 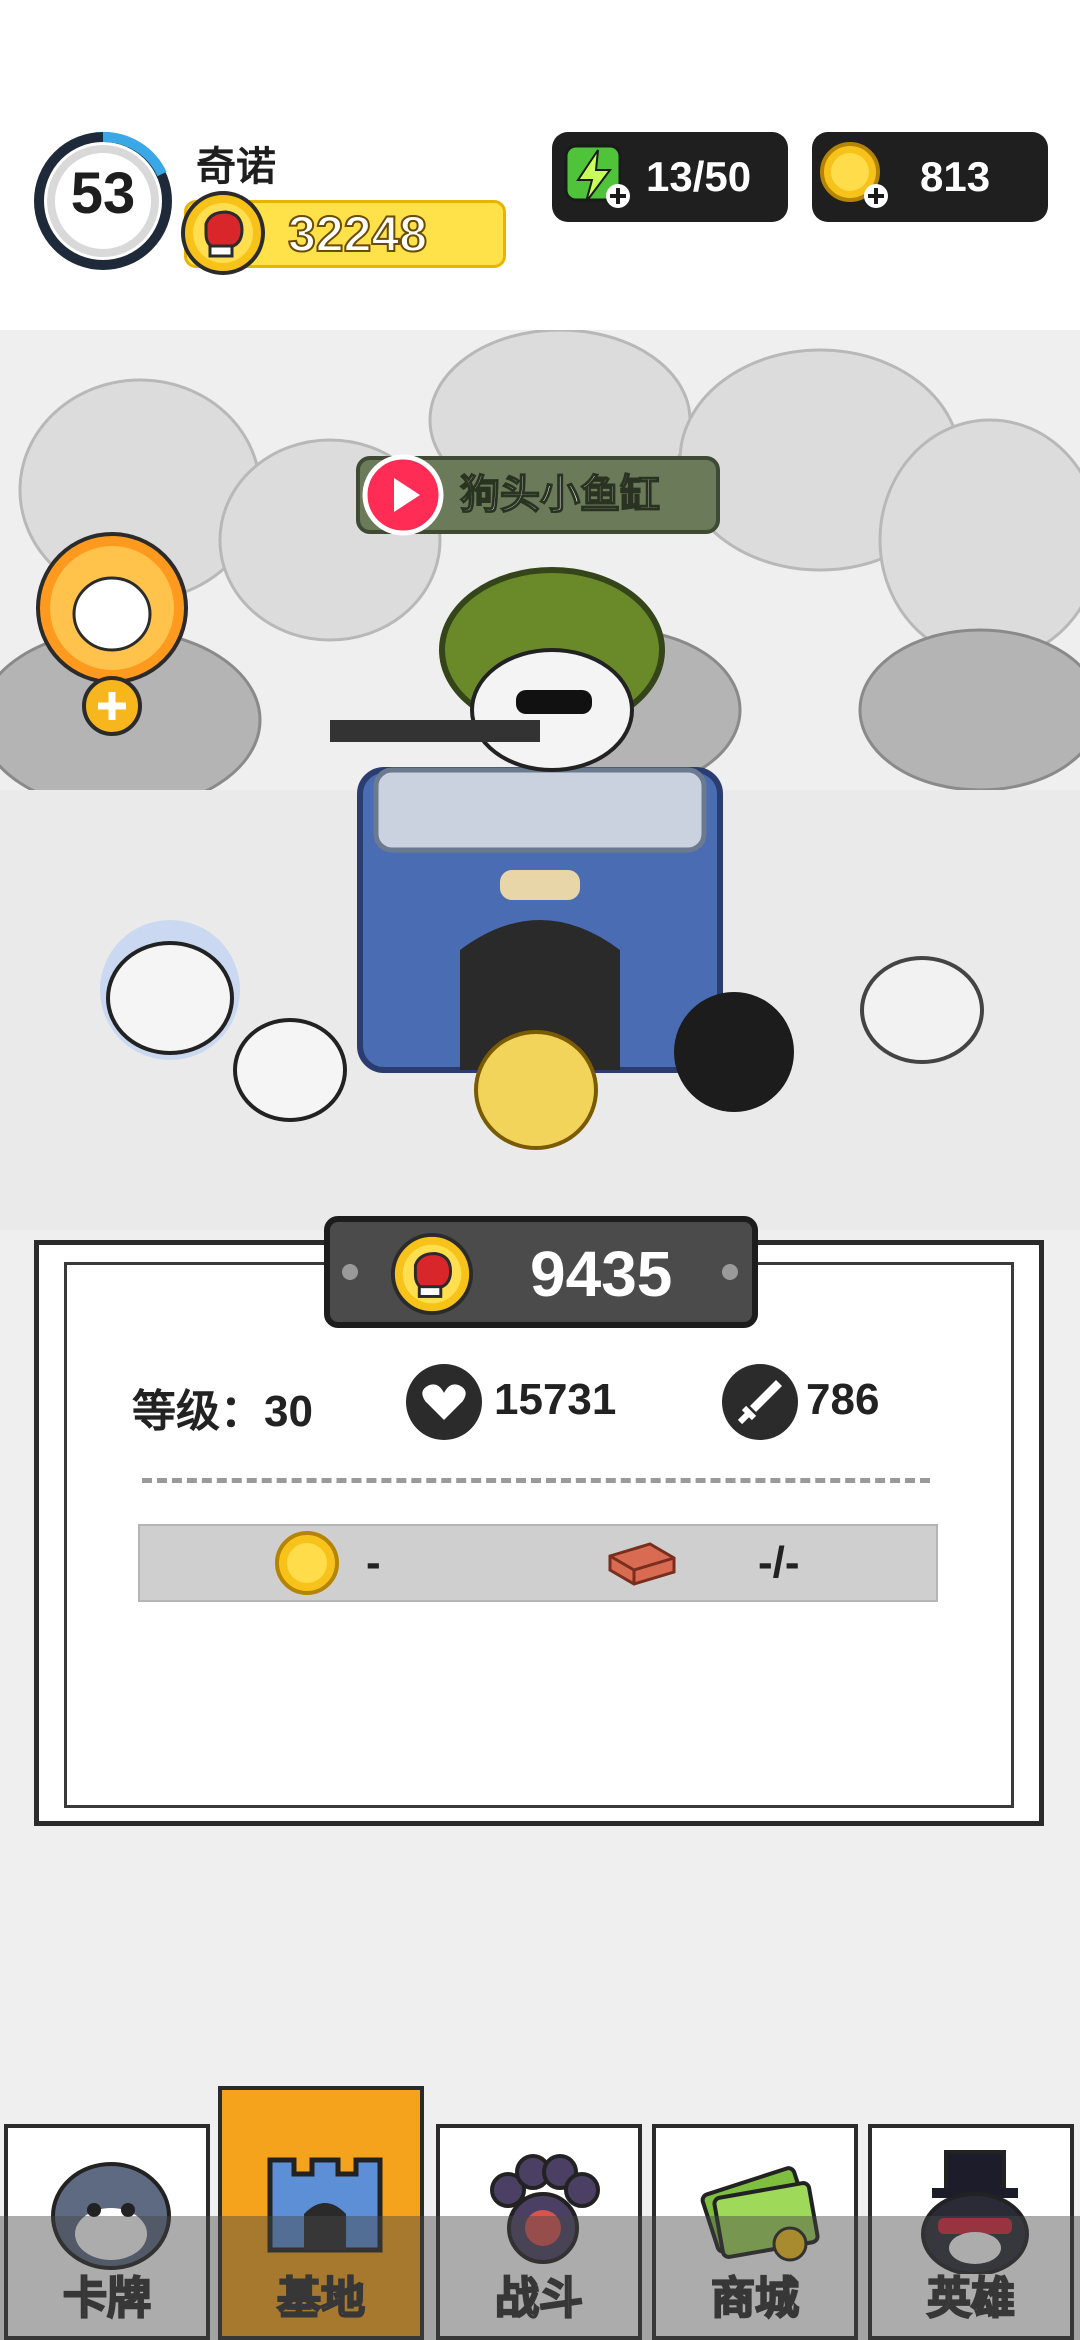 What do you see at coordinates (373, 1562) in the screenshot?
I see `upgrade-coin-cost: -` at bounding box center [373, 1562].